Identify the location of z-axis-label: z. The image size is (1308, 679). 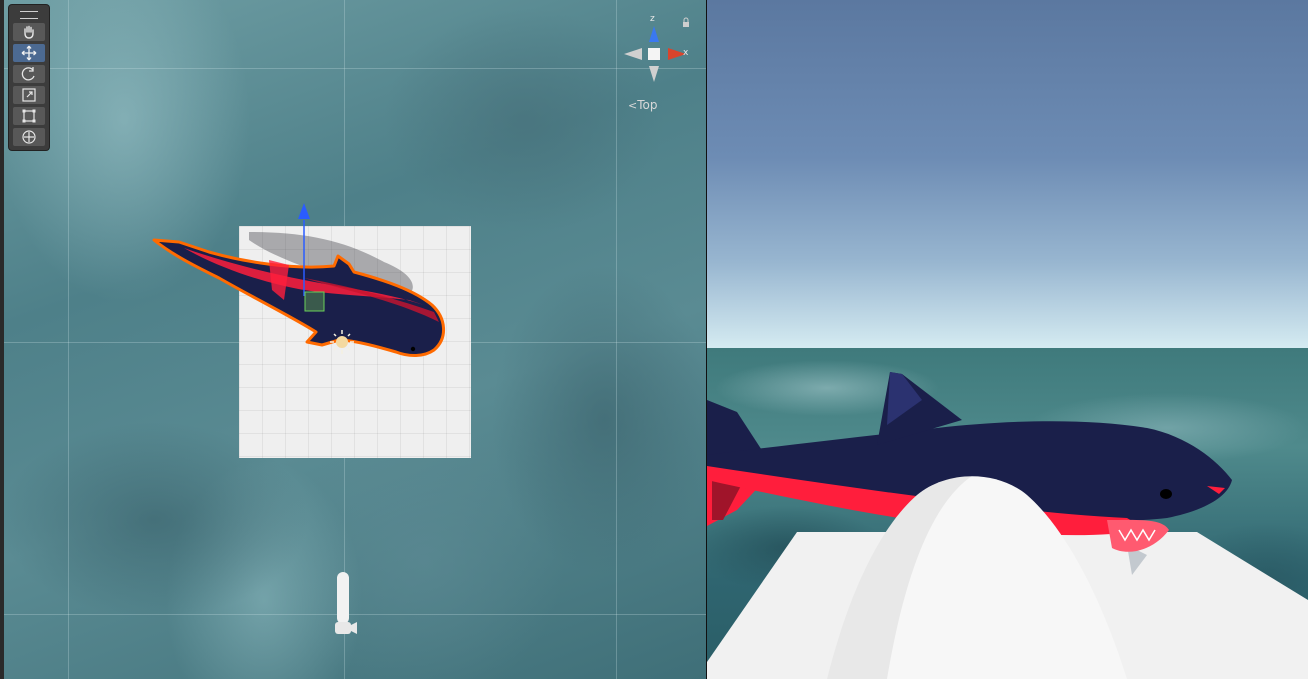
(652, 19).